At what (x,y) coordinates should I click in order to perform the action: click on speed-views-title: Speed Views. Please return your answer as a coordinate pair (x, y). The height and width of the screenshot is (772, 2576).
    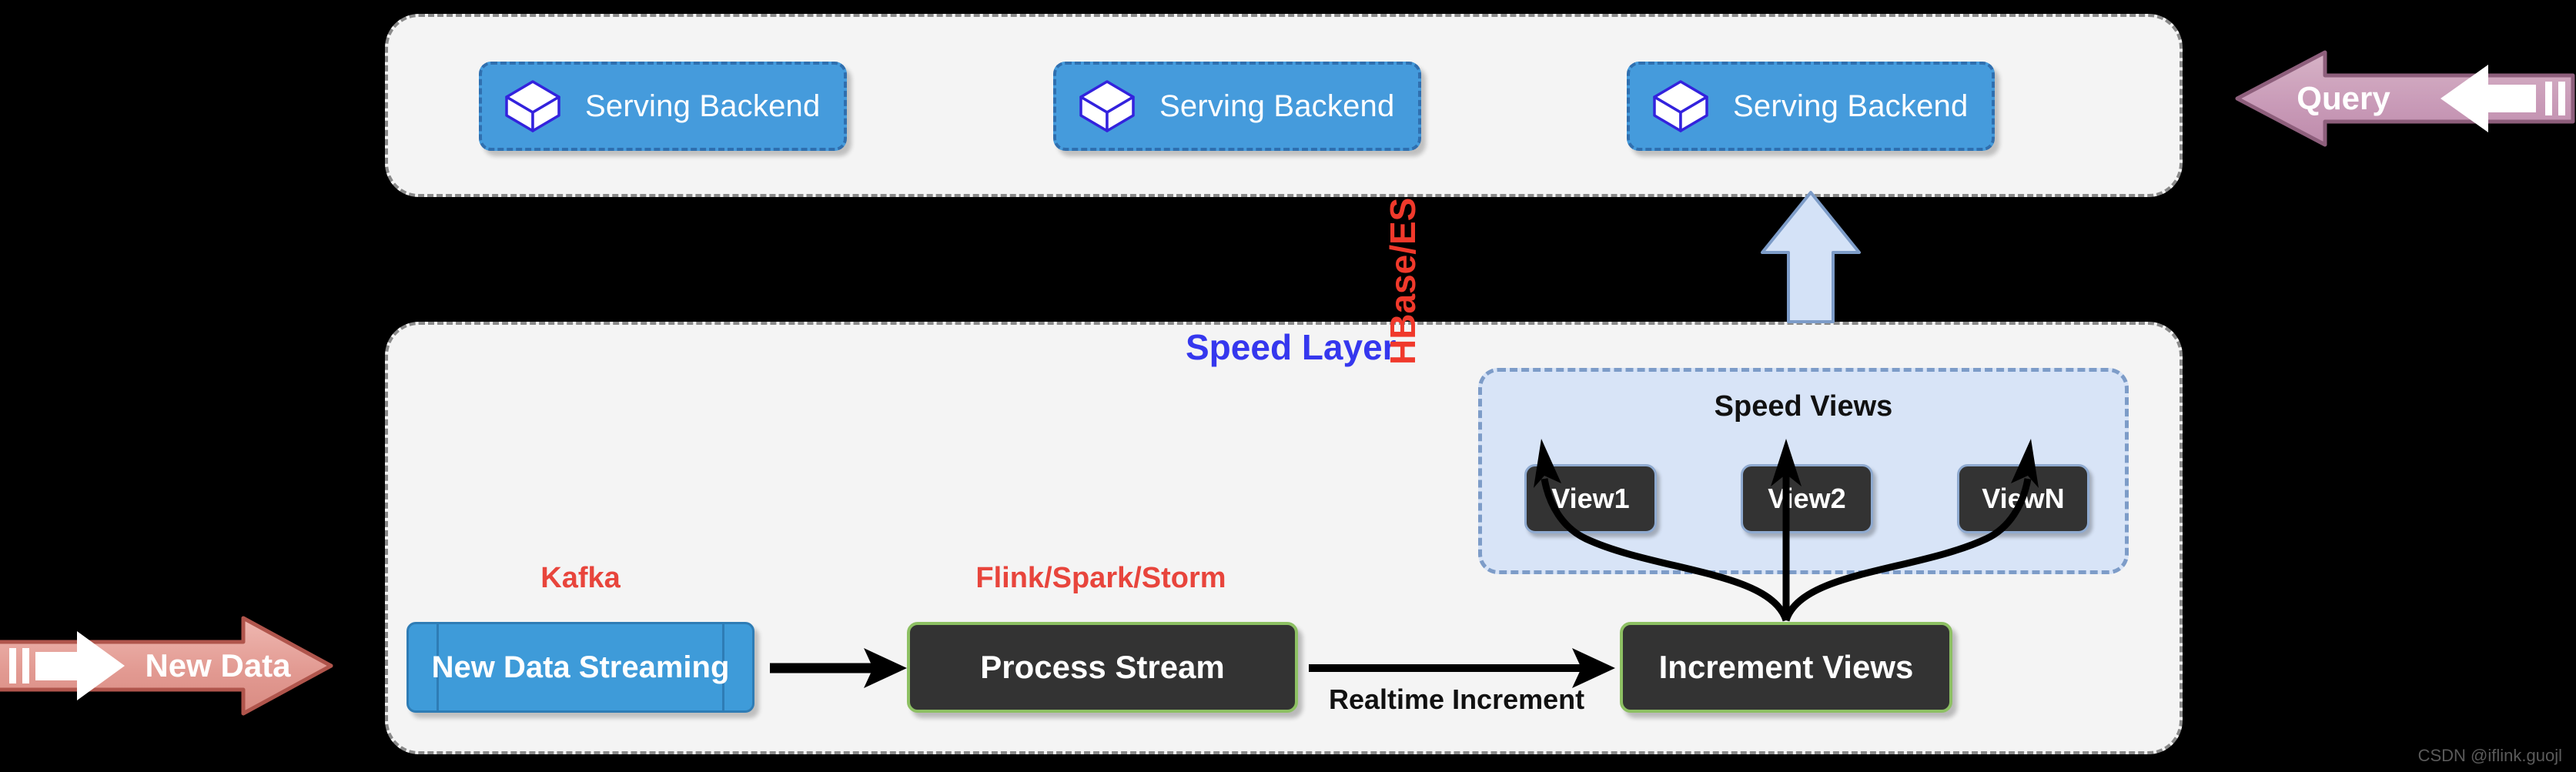
    Looking at the image, I should click on (1803, 406).